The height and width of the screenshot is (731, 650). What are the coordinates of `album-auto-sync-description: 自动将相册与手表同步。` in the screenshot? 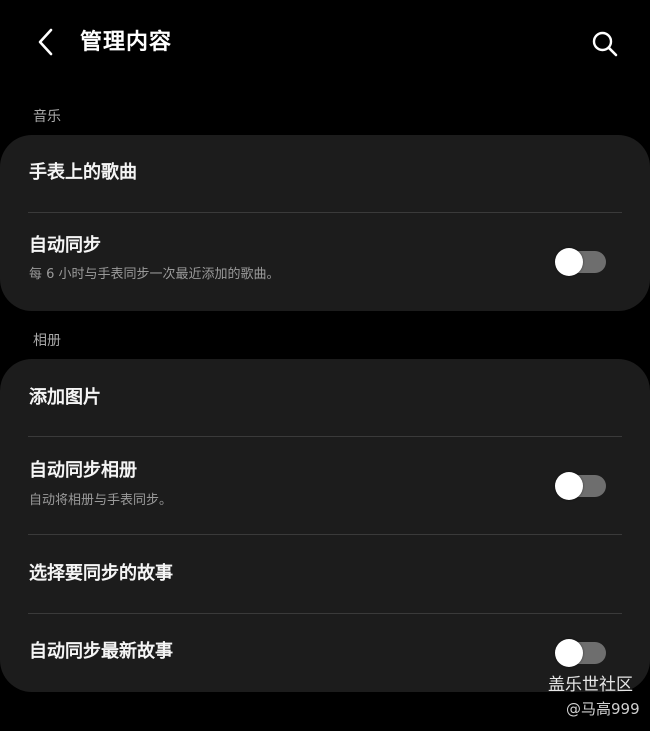 It's located at (101, 500).